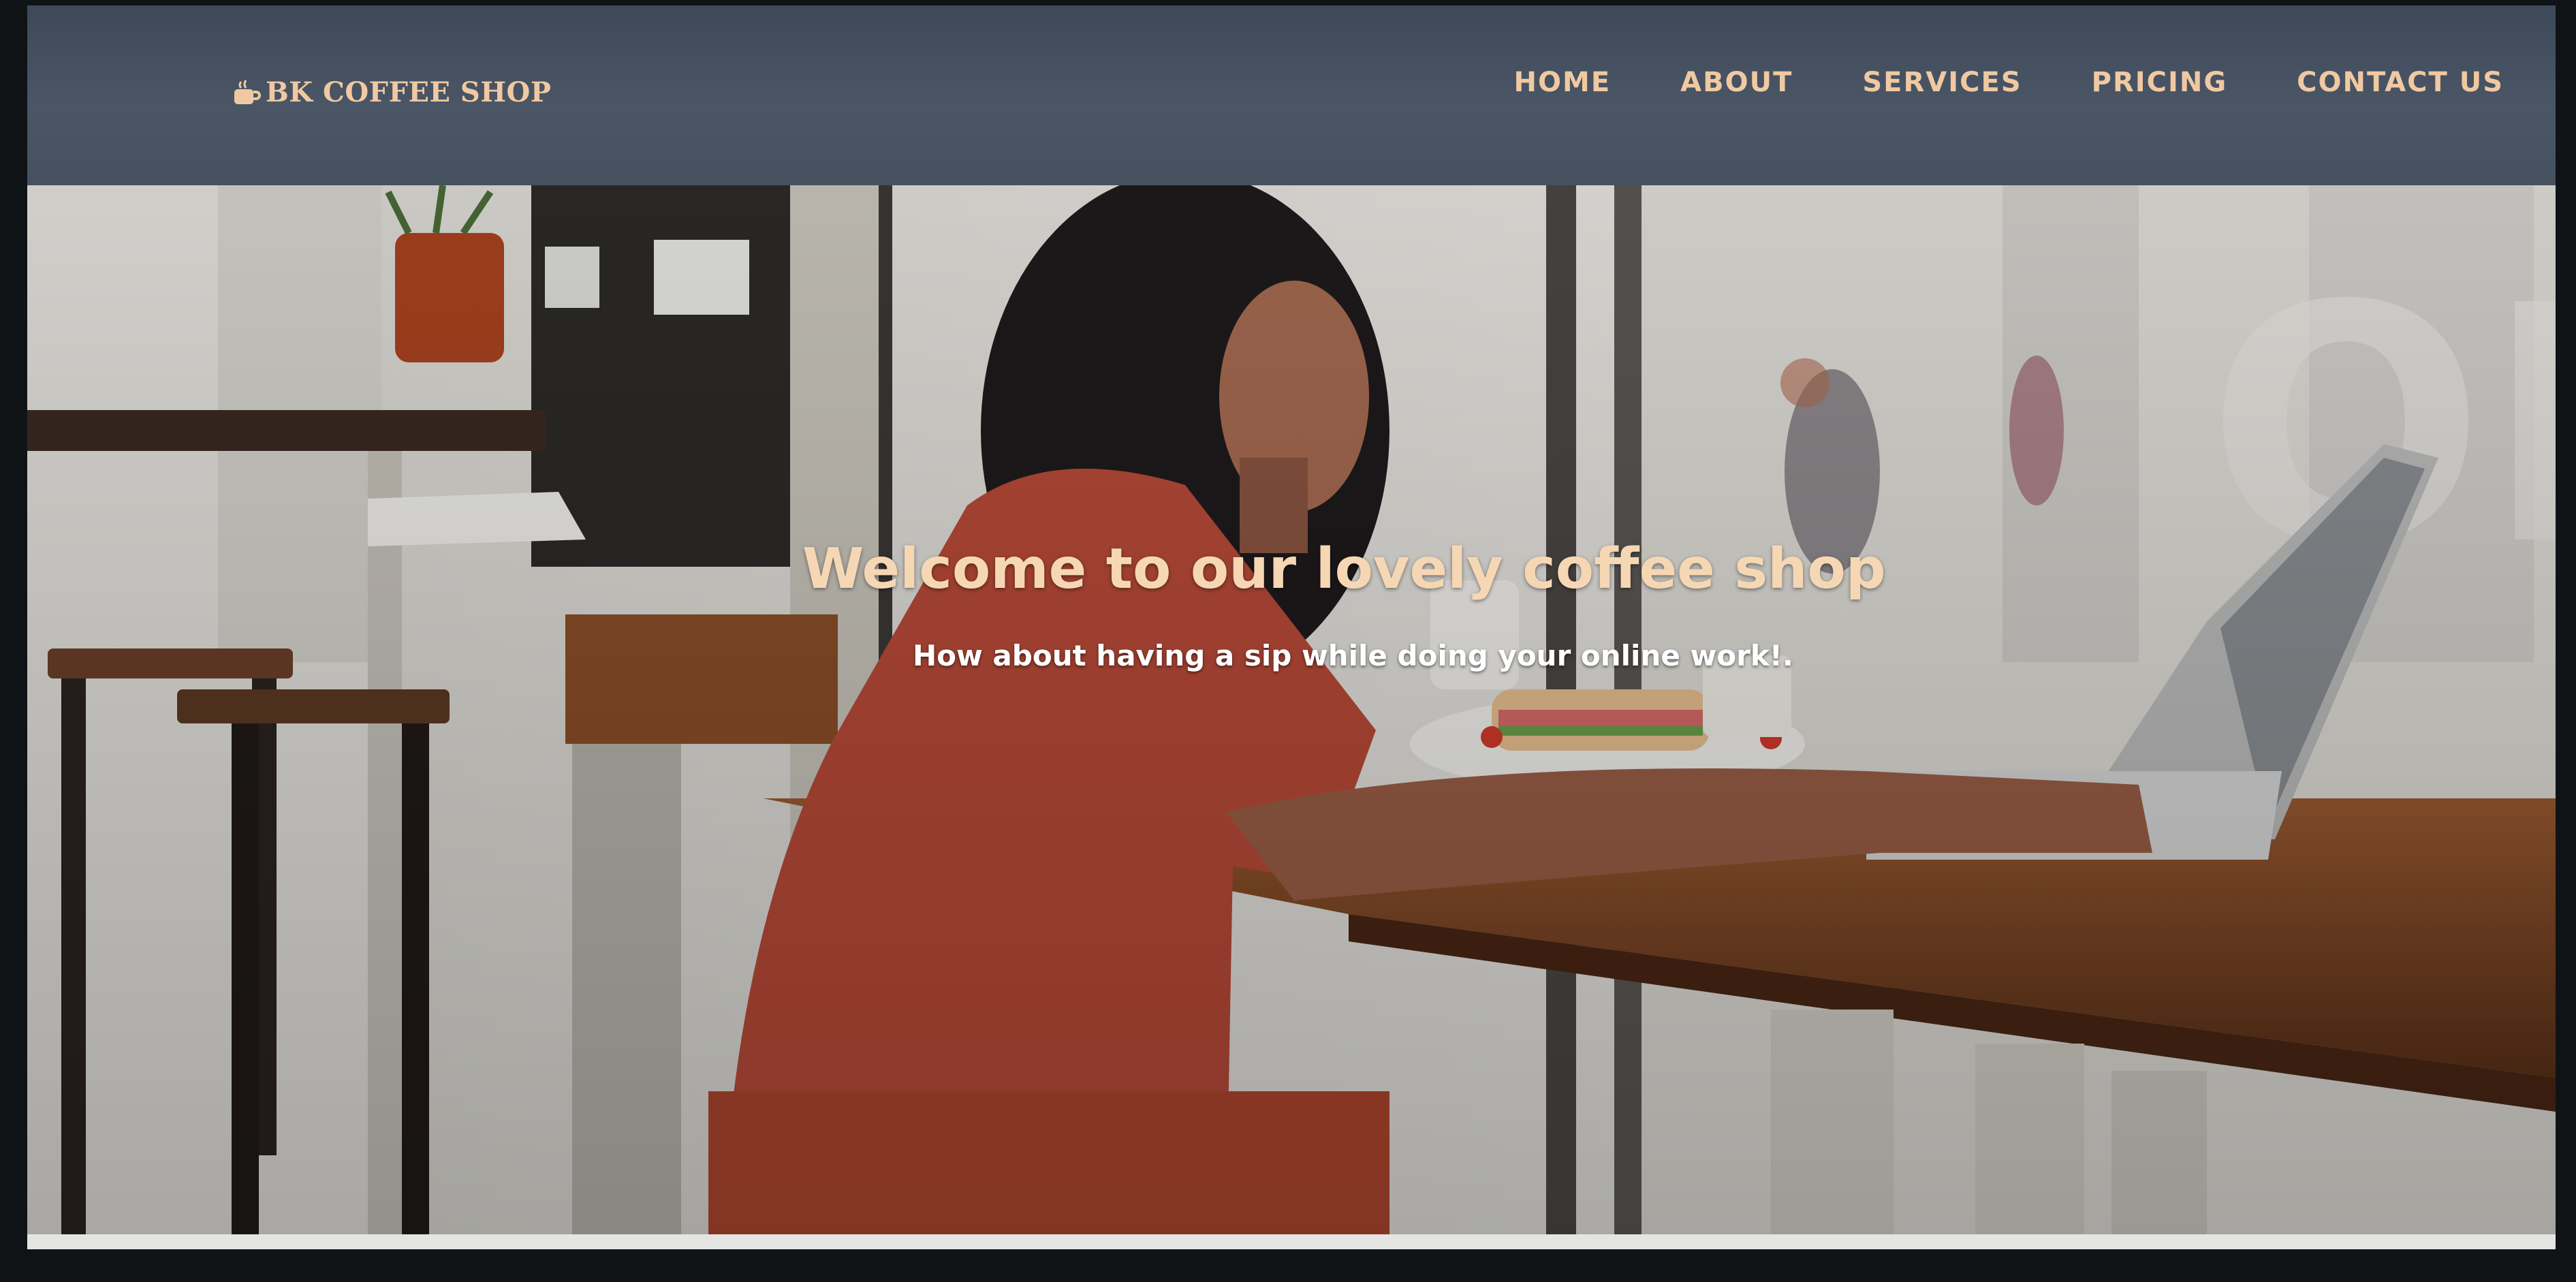 The height and width of the screenshot is (1282, 2576). What do you see at coordinates (2160, 82) in the screenshot?
I see `nav-pricing: PRICING` at bounding box center [2160, 82].